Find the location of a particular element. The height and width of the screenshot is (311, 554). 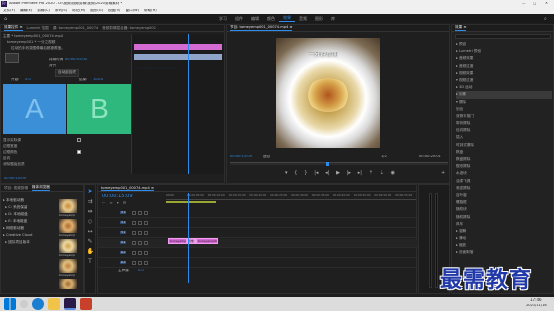

workspace-learn: 学习 is located at coordinates (223, 19).